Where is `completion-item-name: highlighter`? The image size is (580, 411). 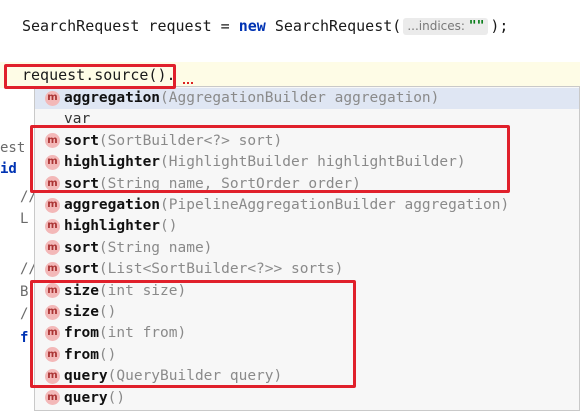 completion-item-name: highlighter is located at coordinates (112, 226).